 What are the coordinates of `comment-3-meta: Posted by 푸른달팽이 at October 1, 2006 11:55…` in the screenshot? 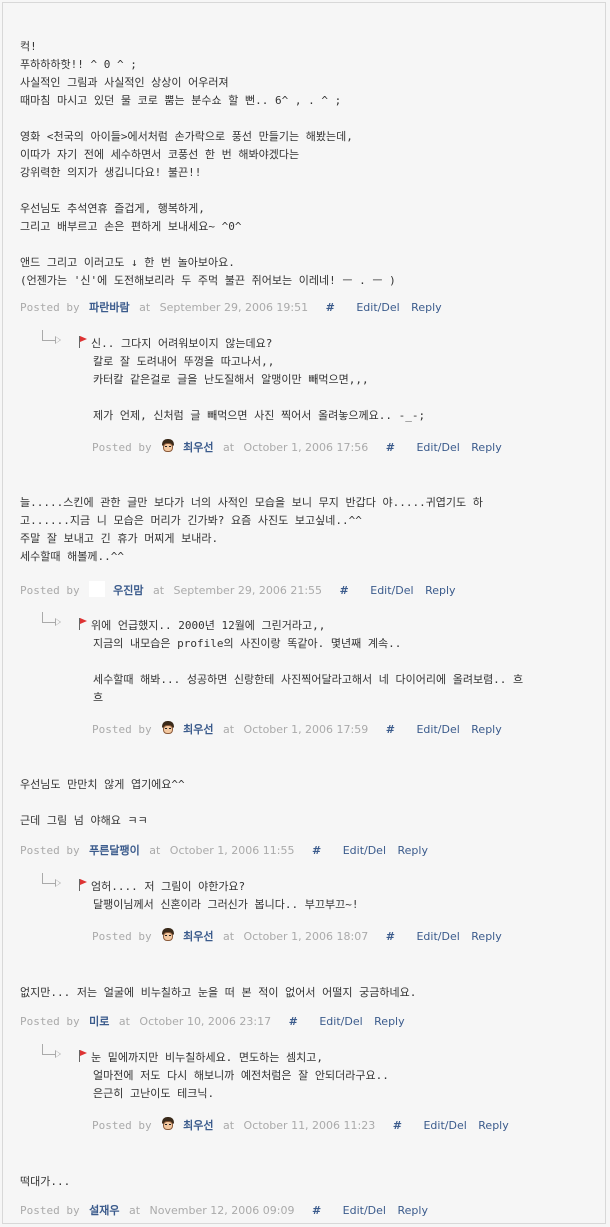 It's located at (224, 851).